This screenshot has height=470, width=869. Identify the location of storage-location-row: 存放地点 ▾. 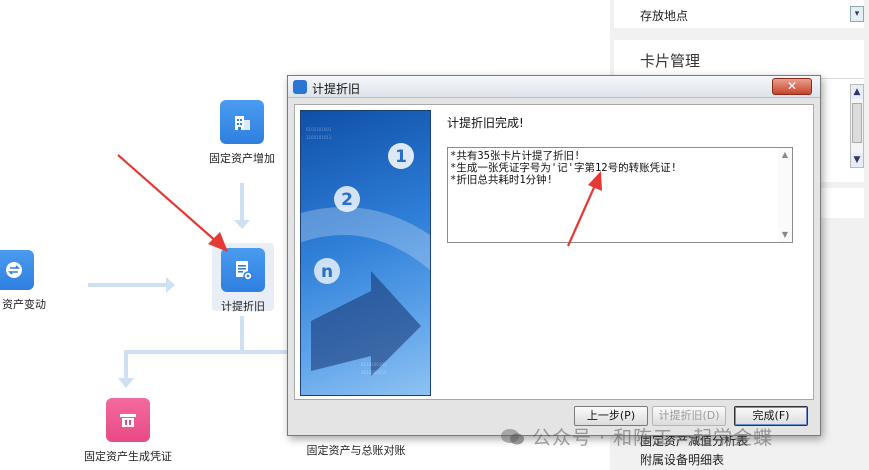
(739, 14).